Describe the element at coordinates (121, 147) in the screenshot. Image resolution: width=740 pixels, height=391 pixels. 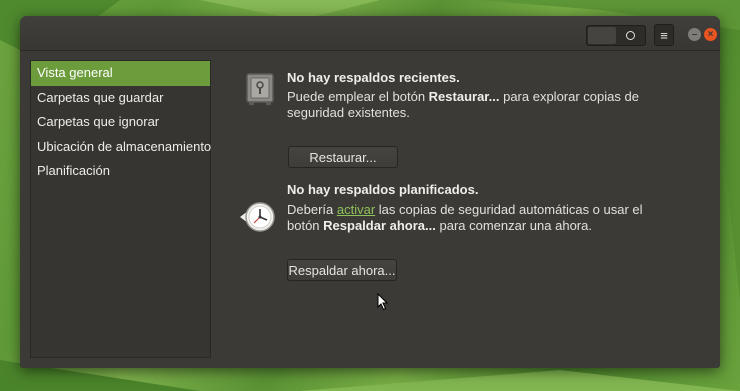
I see `sidebar-item-storage-location: Ubicación de almacenamiento` at that location.